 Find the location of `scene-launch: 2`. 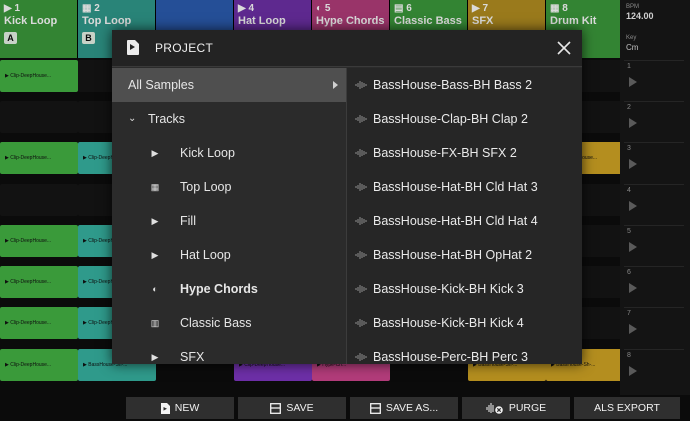

scene-launch: 2 is located at coordinates (654, 119).